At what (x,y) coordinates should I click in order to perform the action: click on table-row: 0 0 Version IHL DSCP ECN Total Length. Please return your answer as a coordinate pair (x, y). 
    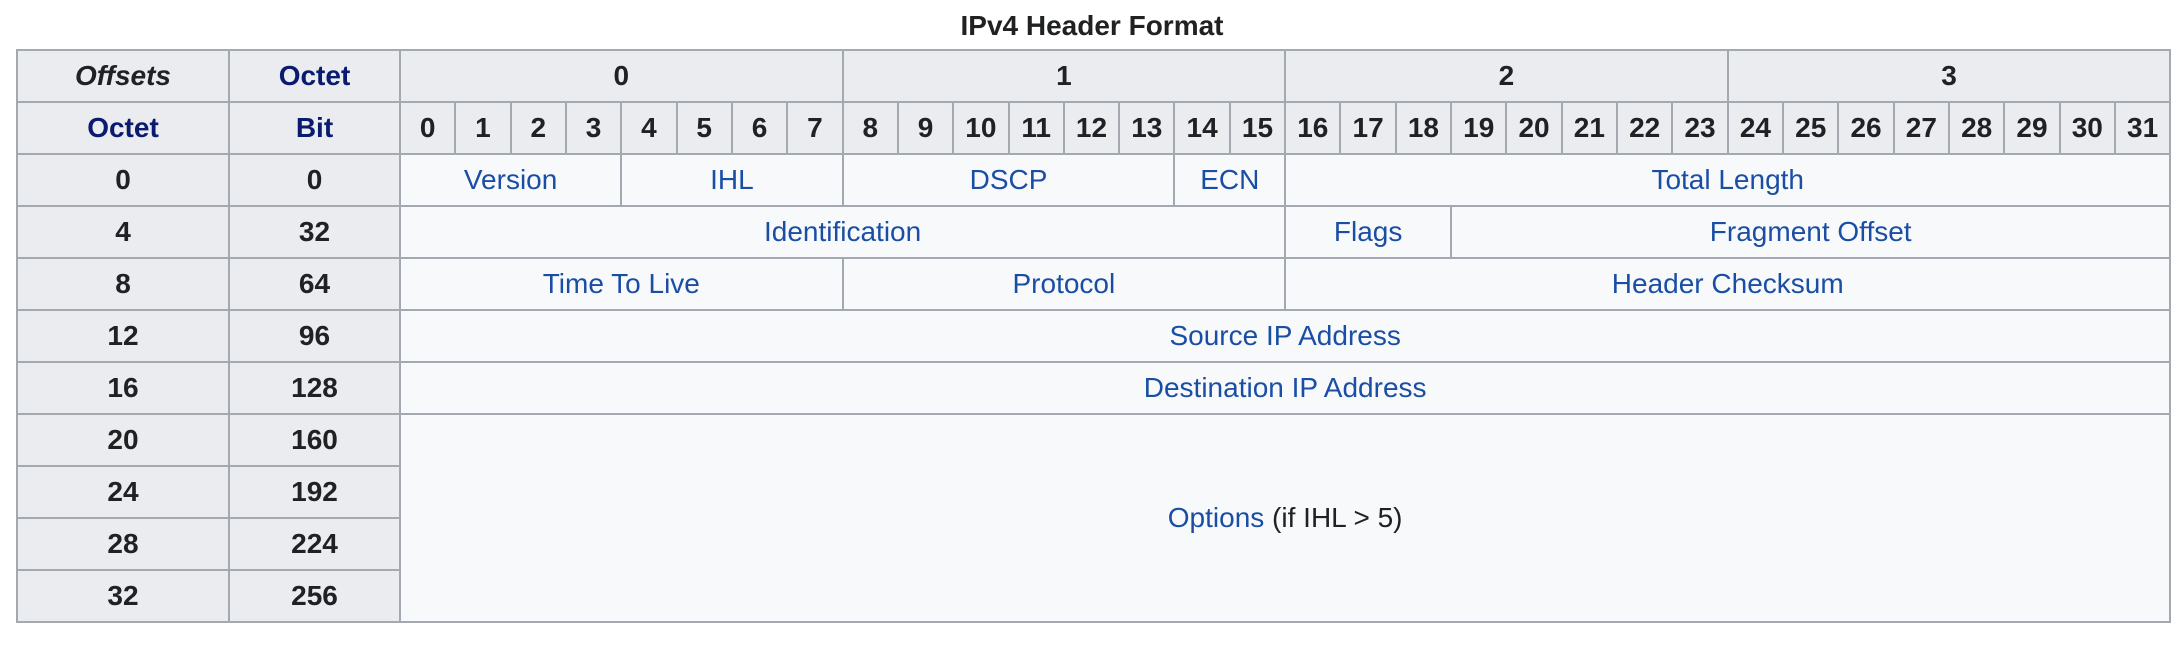
    Looking at the image, I should click on (1094, 180).